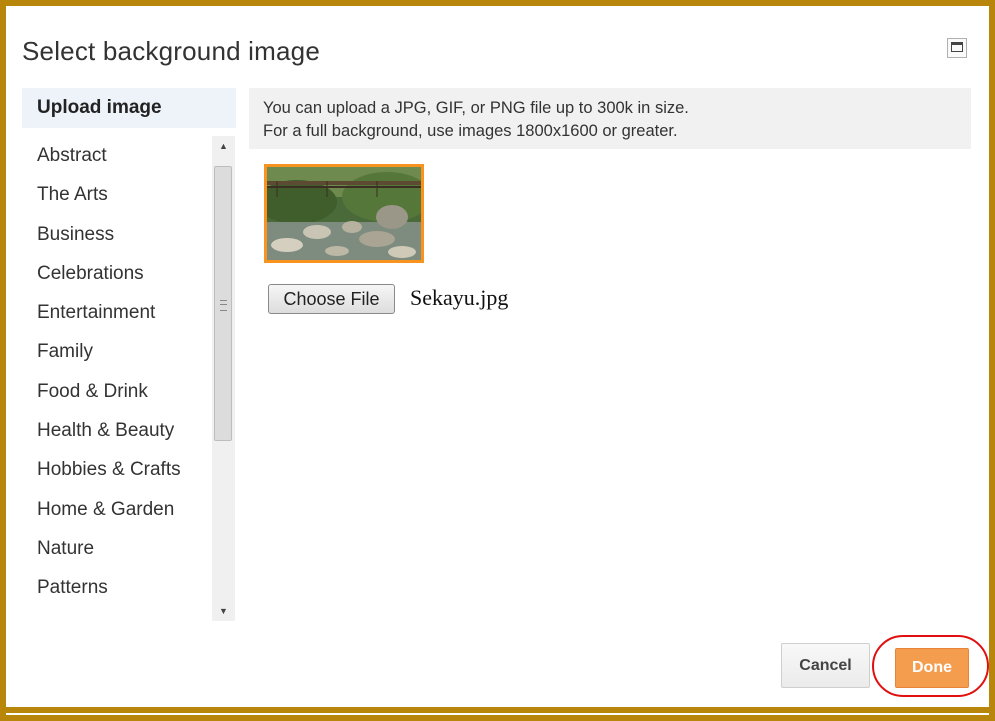 The width and height of the screenshot is (995, 721). What do you see at coordinates (117, 469) in the screenshot?
I see `category-item-hobbies-crafts: Hobbies & Crafts` at bounding box center [117, 469].